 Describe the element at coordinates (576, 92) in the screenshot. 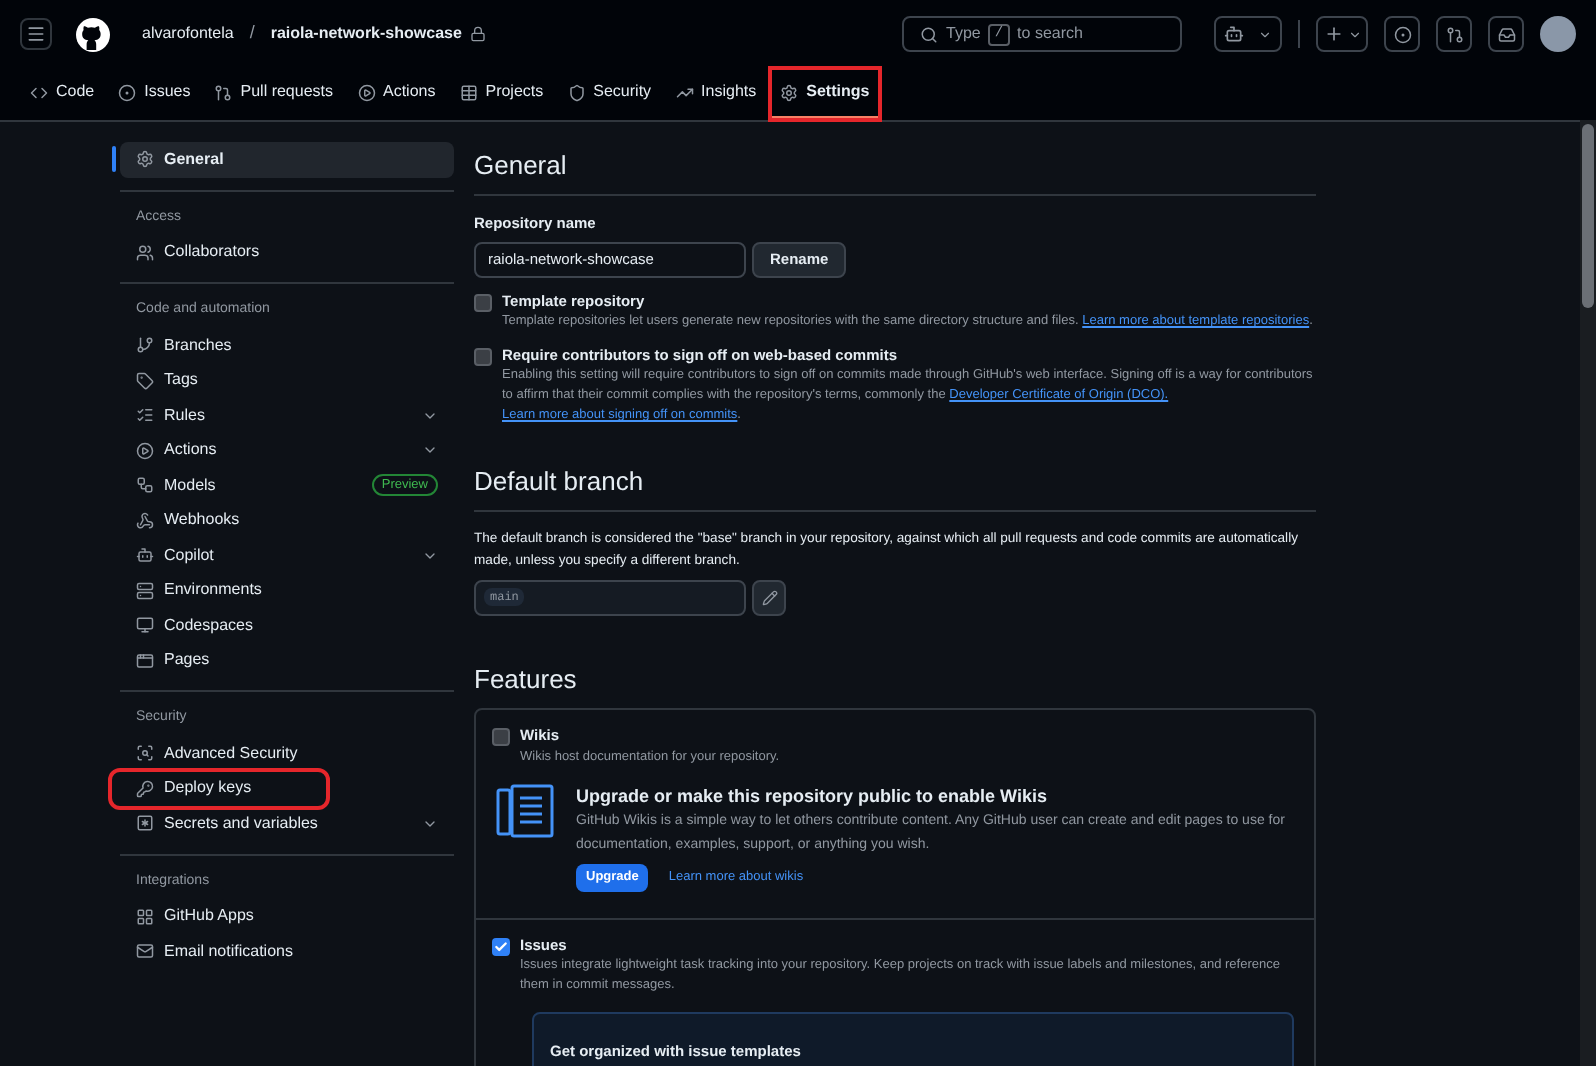

I see `shield-icon` at that location.